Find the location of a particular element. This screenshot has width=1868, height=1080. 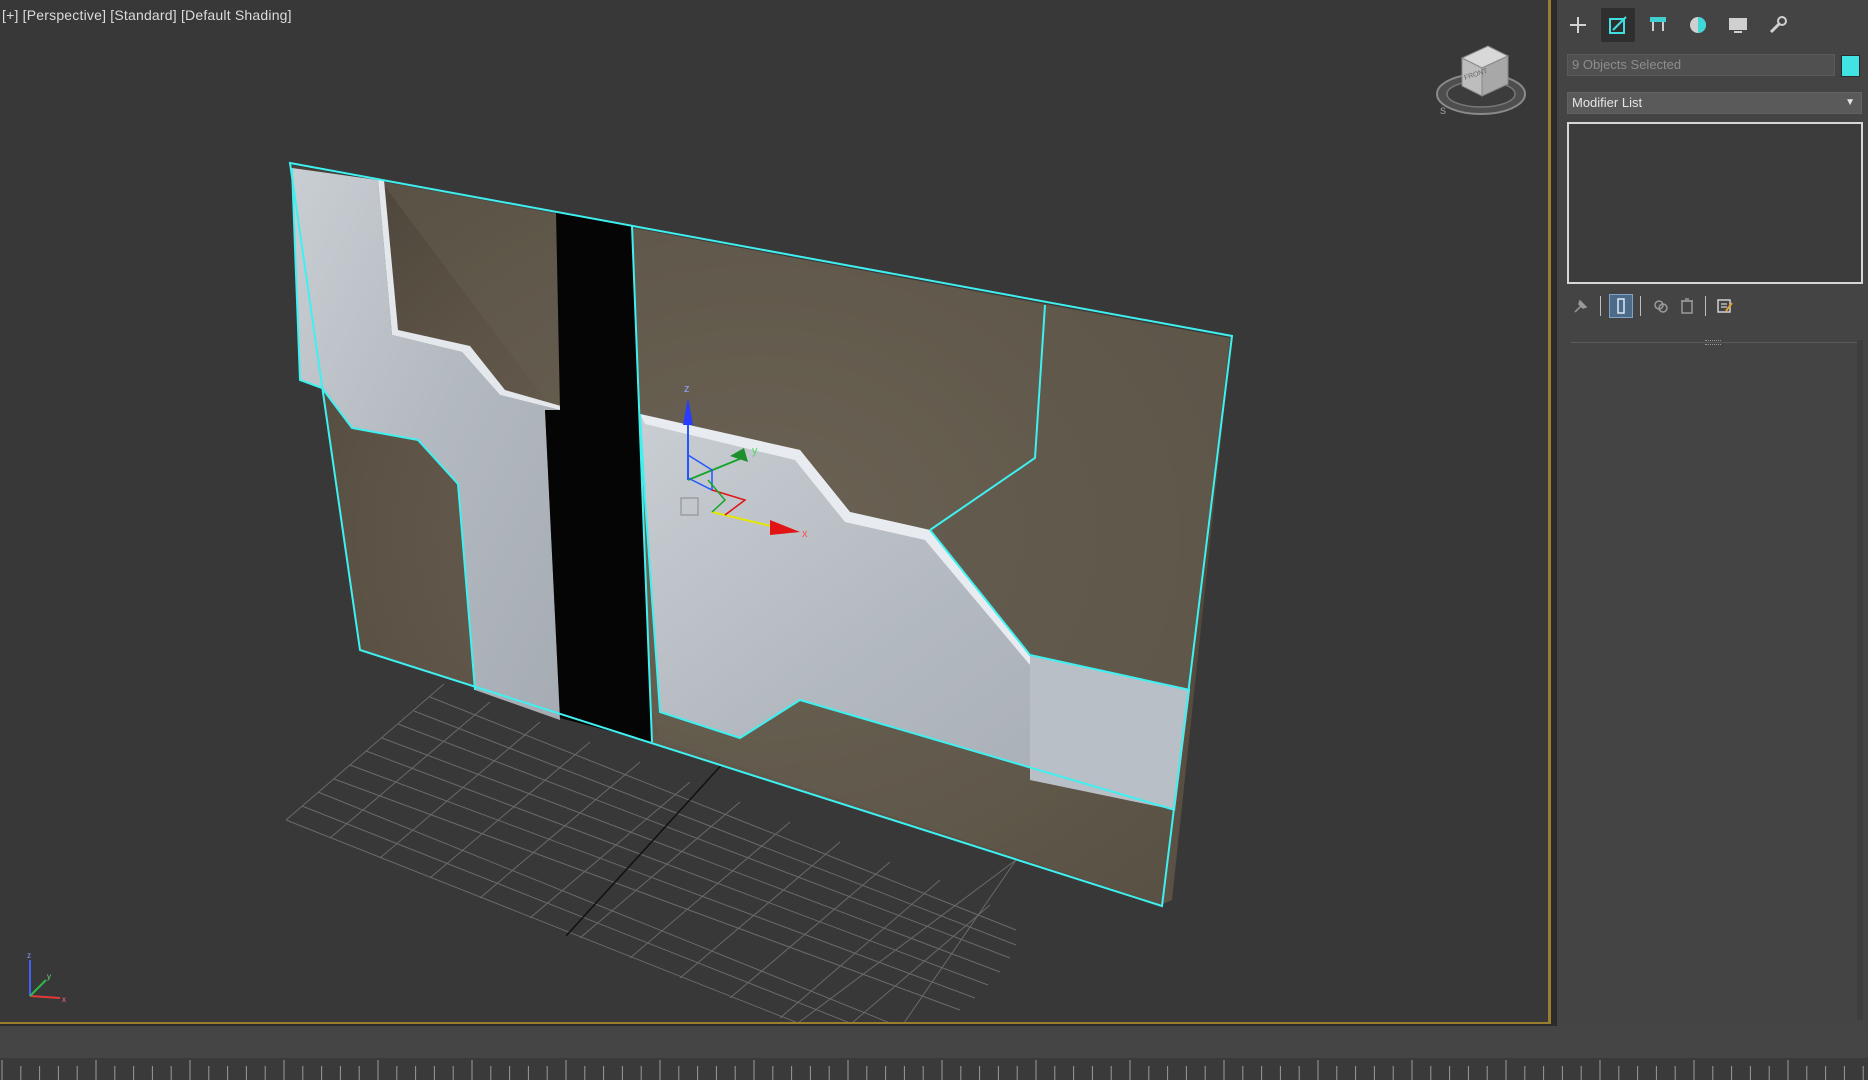

modifier-stack-toolbar is located at coordinates (1715, 307).